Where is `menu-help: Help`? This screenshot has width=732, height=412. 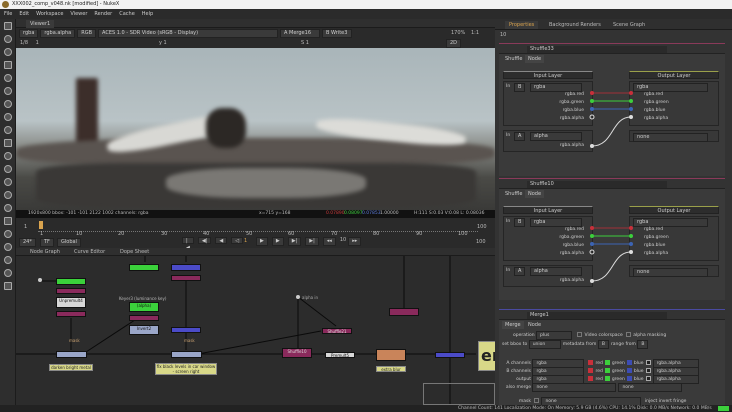 menu-help: Help is located at coordinates (147, 14).